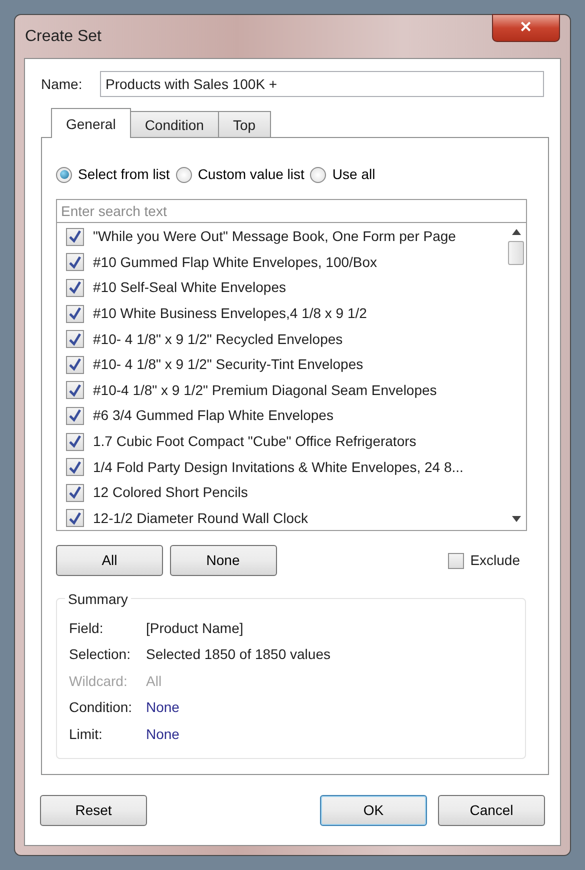 The image size is (585, 870). Describe the element at coordinates (223, 560) in the screenshot. I see `list-button: None` at that location.